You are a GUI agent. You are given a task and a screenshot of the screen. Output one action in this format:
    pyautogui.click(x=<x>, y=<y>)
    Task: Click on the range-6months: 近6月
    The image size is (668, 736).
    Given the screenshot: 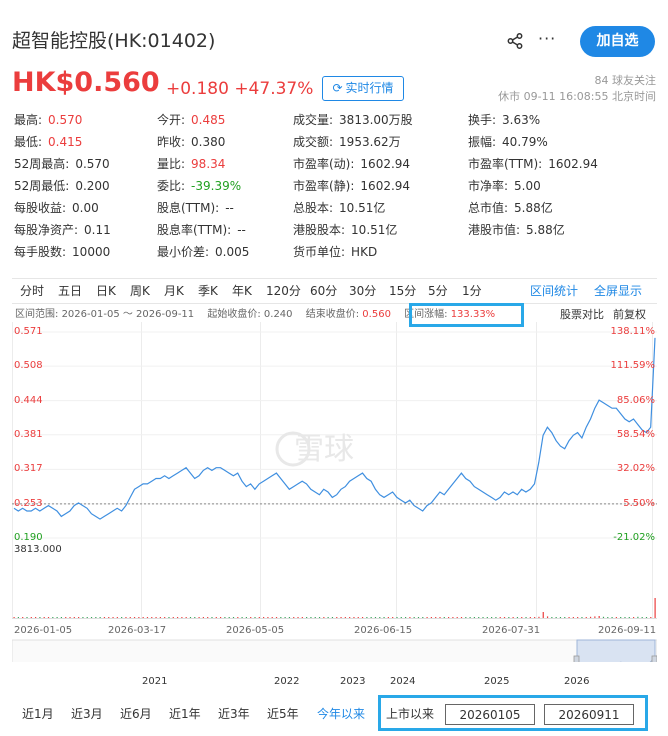 What is the action you would take?
    pyautogui.click(x=136, y=714)
    